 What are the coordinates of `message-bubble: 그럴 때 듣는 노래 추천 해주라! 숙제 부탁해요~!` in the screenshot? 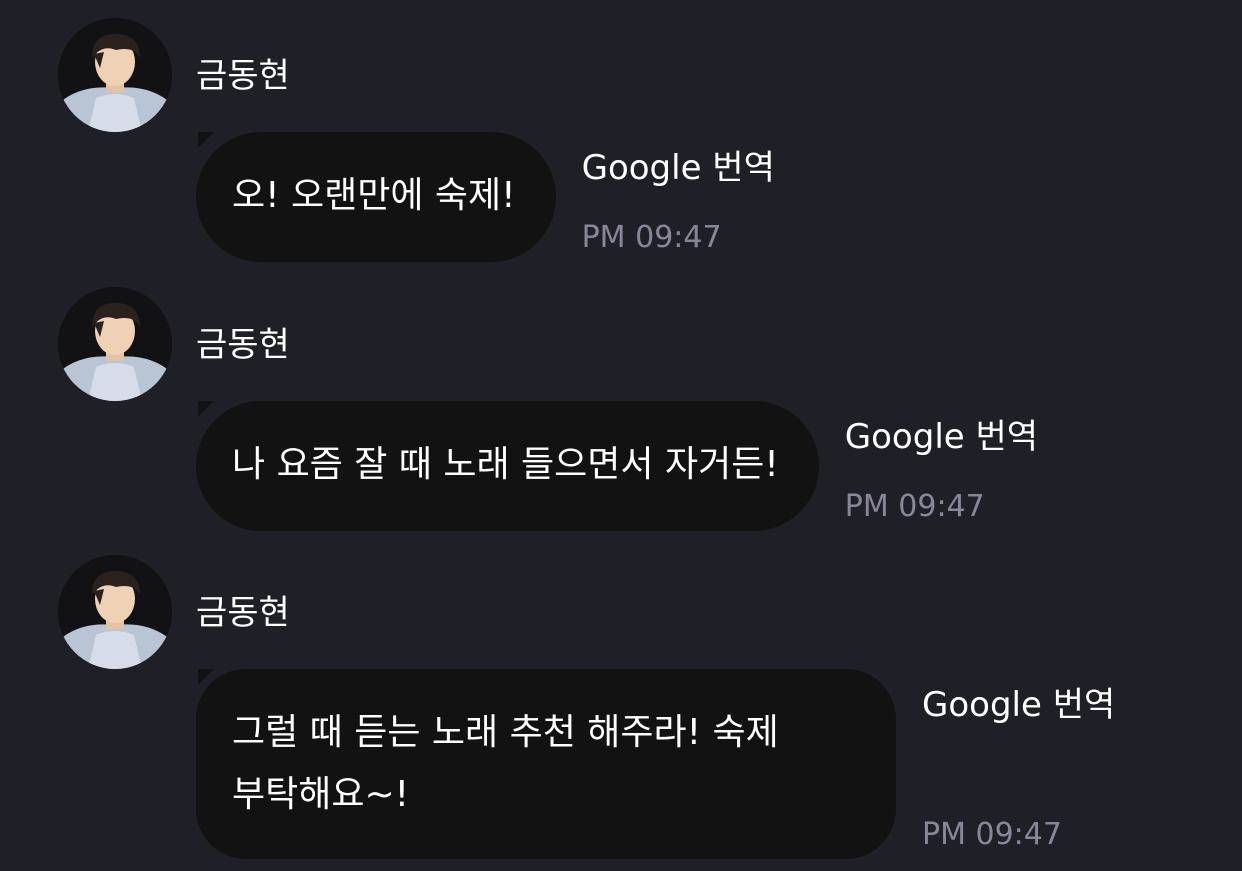 It's located at (546, 764).